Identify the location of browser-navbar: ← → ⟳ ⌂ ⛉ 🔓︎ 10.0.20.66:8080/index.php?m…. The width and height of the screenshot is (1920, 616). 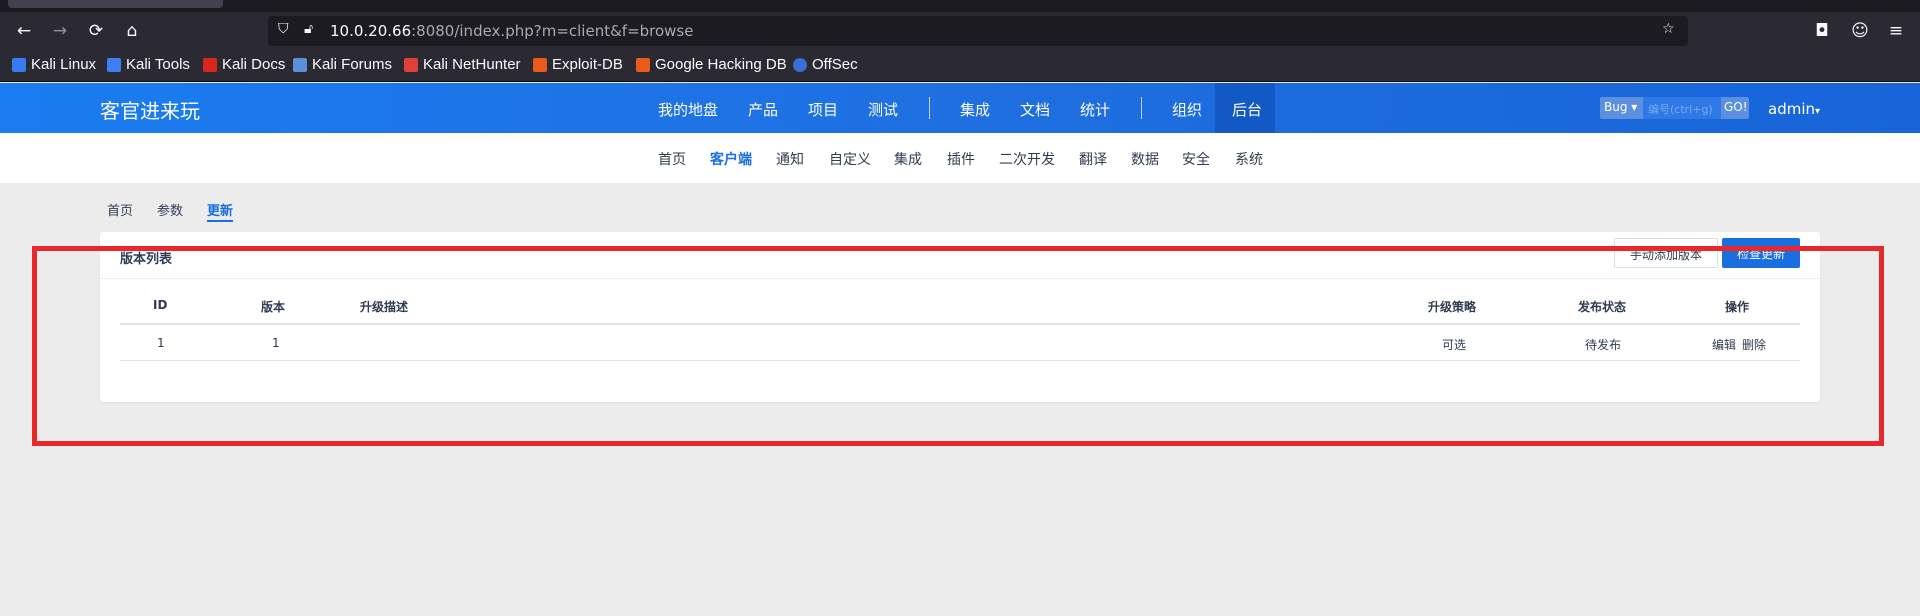
(960, 31).